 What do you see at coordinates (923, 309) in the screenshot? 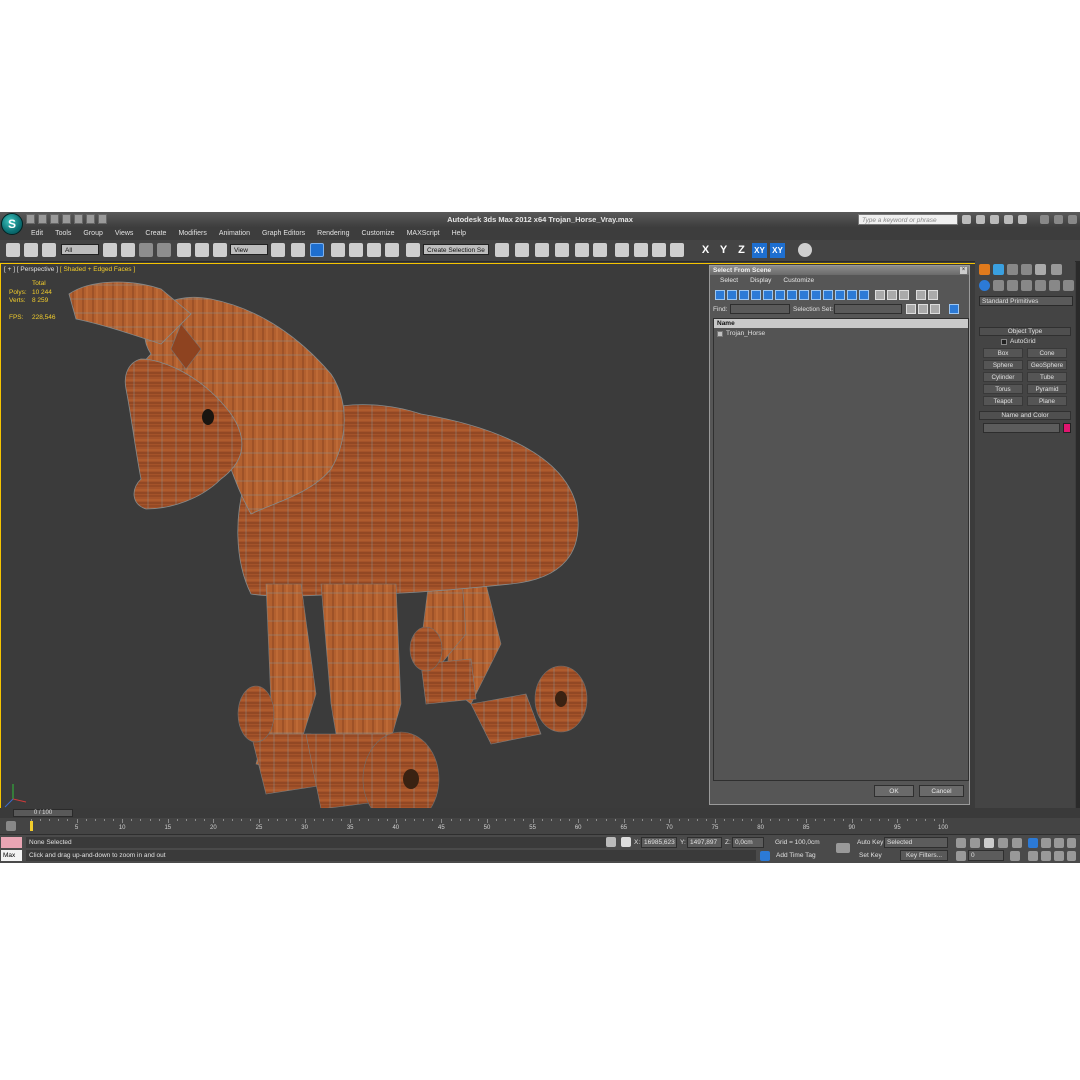
I see `find-case-icon` at bounding box center [923, 309].